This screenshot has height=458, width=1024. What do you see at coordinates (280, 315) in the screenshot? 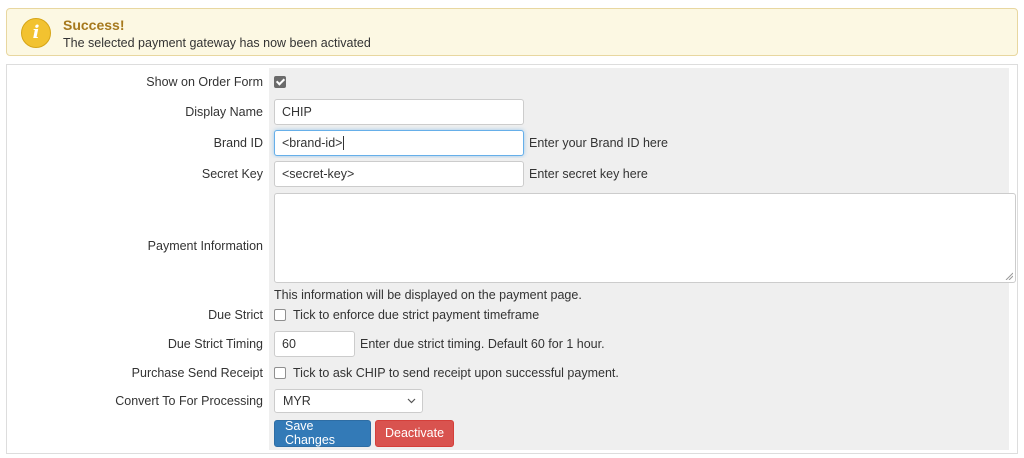
I see `due-strict-checkbox` at bounding box center [280, 315].